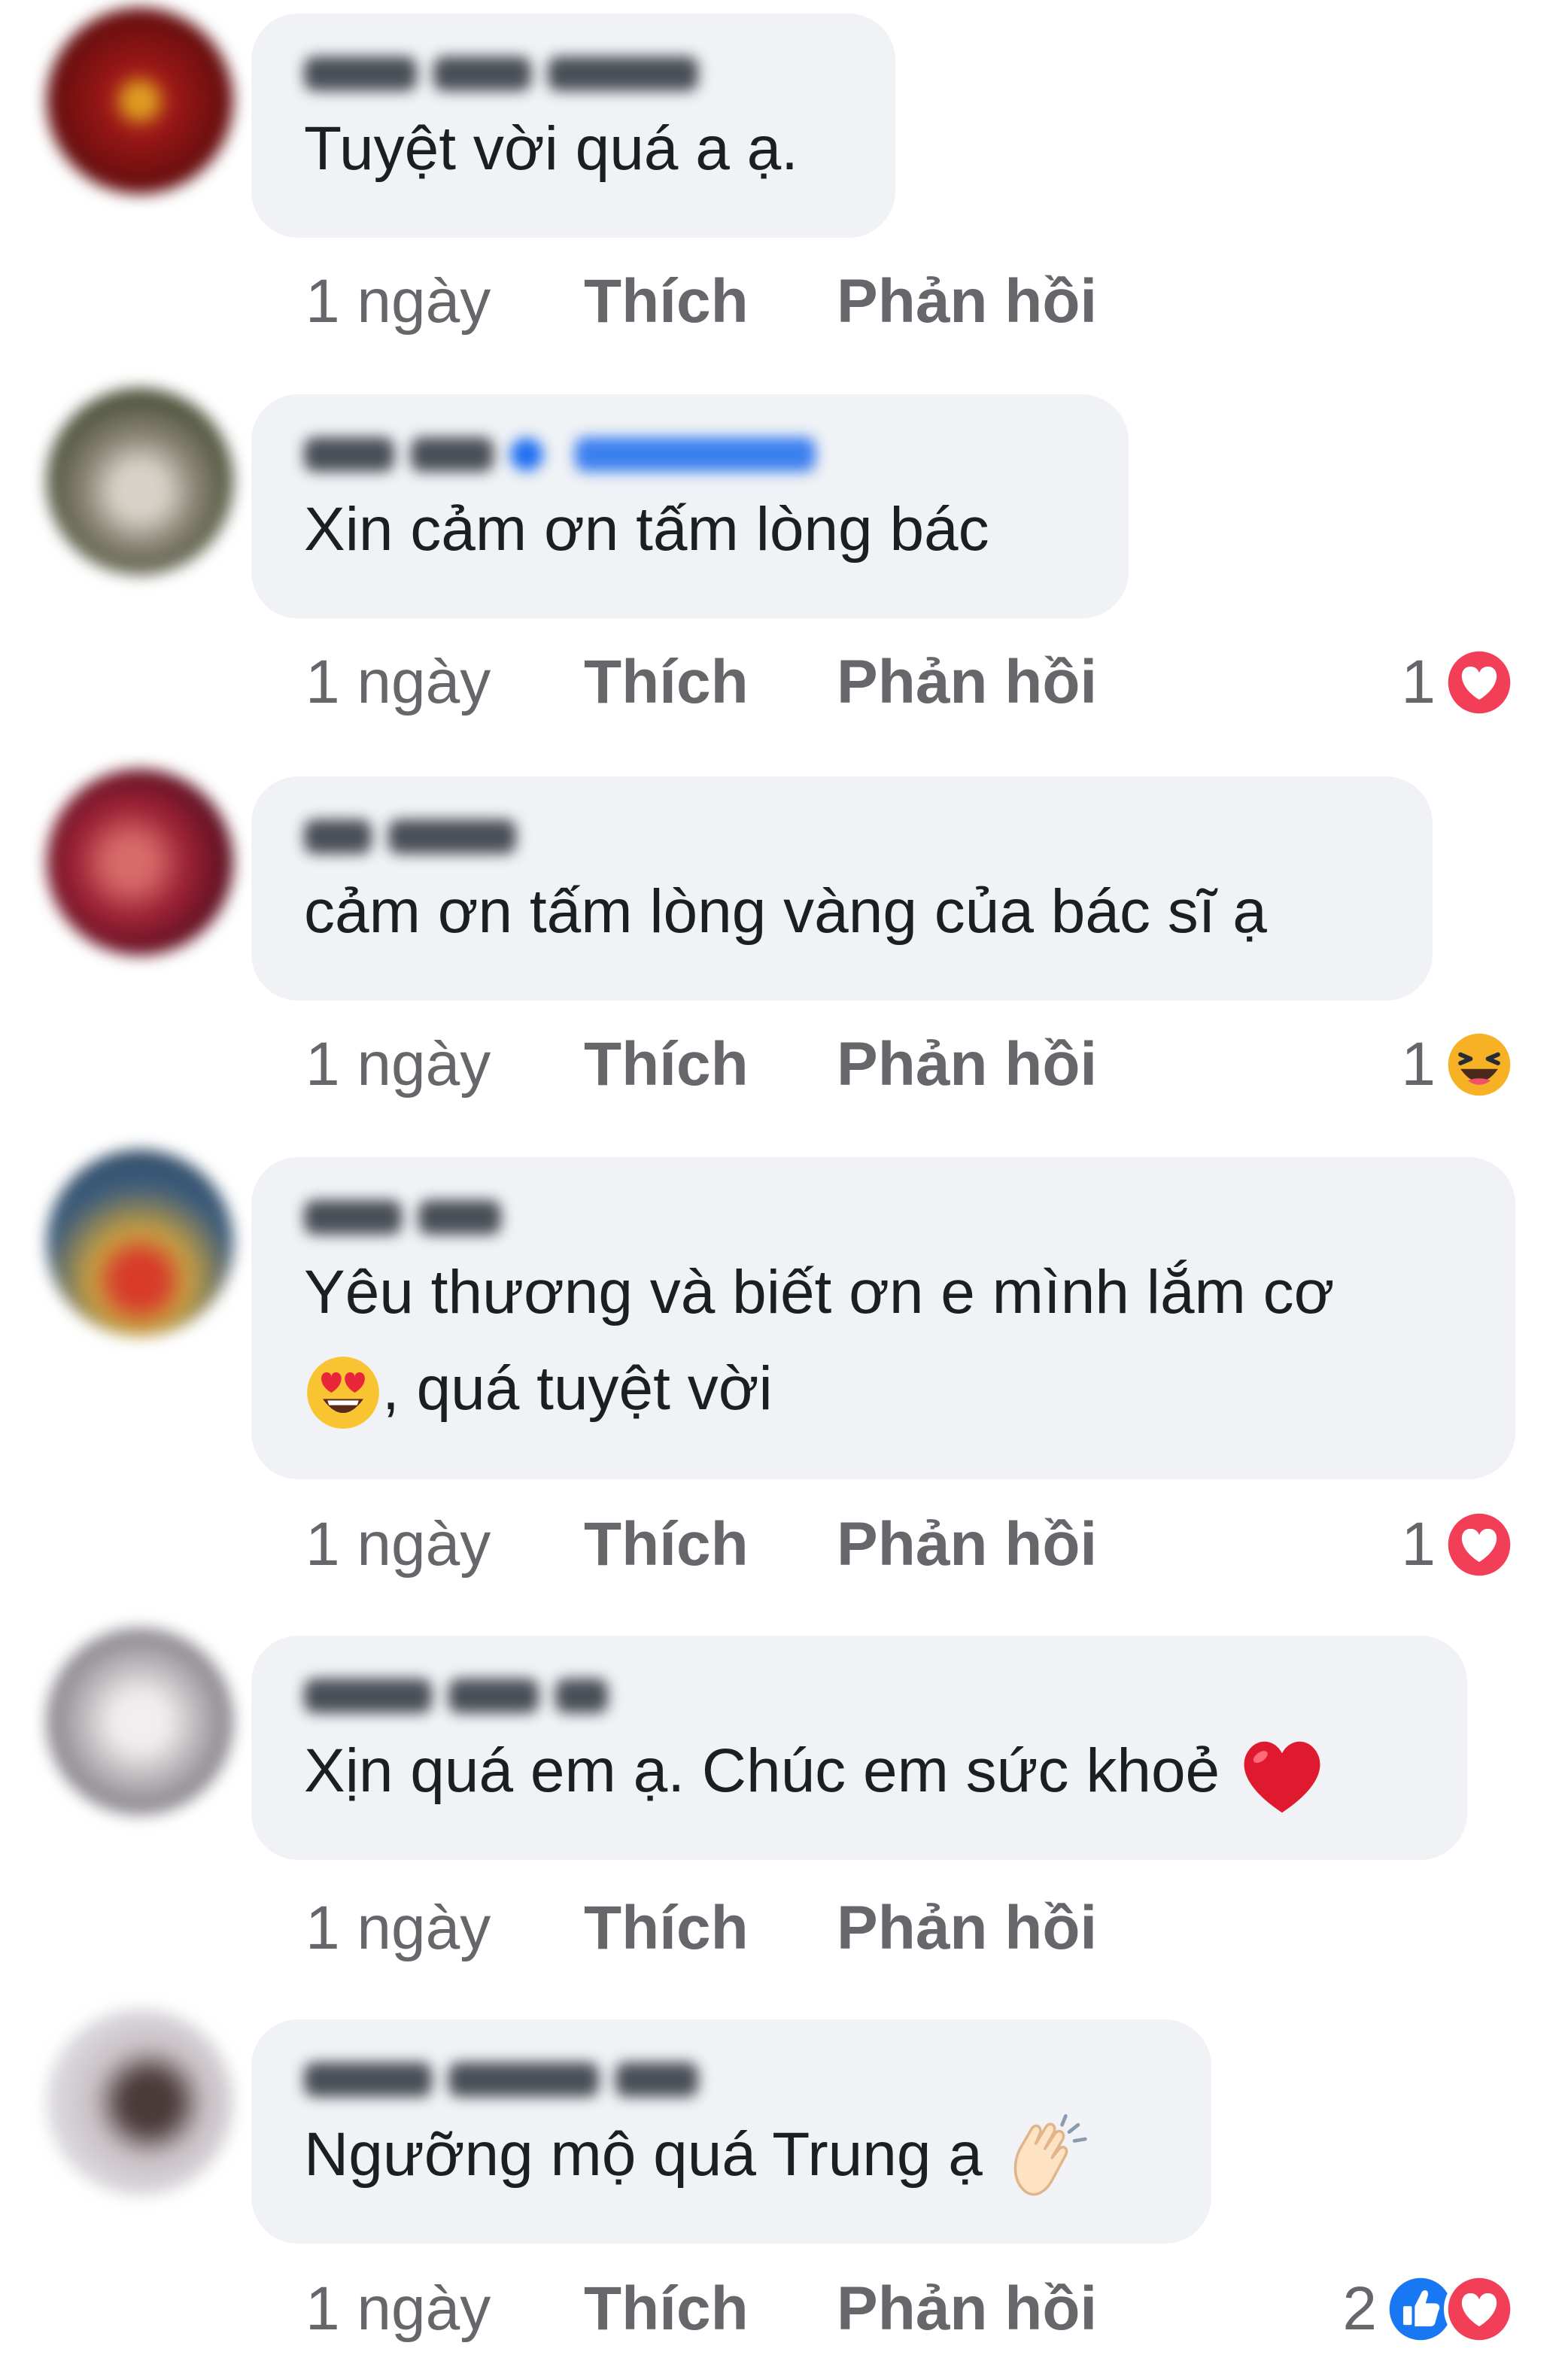 The image size is (1568, 2367). I want to click on comment-text-line2: , quá tuyệt vời, so click(883, 1389).